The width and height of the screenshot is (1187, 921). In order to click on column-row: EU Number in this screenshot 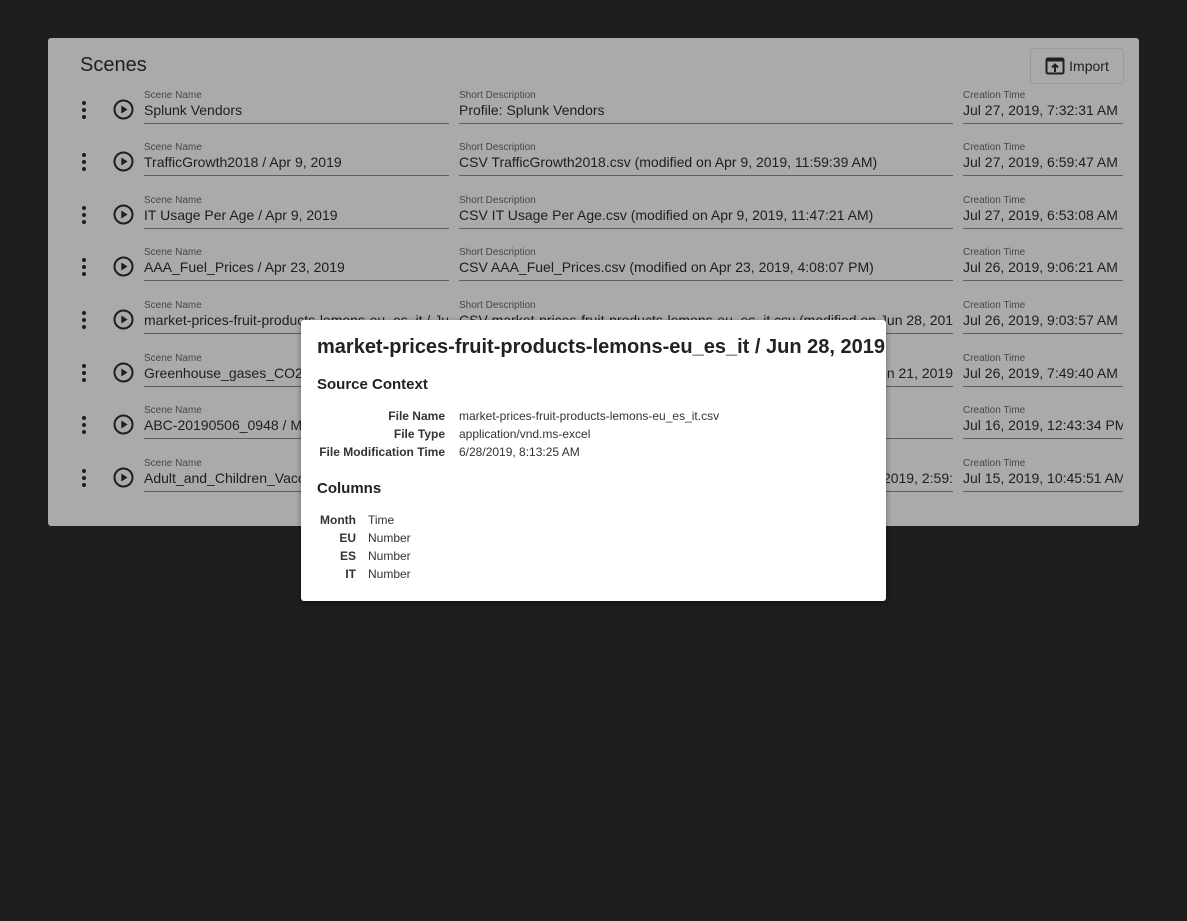, I will do `click(593, 540)`.